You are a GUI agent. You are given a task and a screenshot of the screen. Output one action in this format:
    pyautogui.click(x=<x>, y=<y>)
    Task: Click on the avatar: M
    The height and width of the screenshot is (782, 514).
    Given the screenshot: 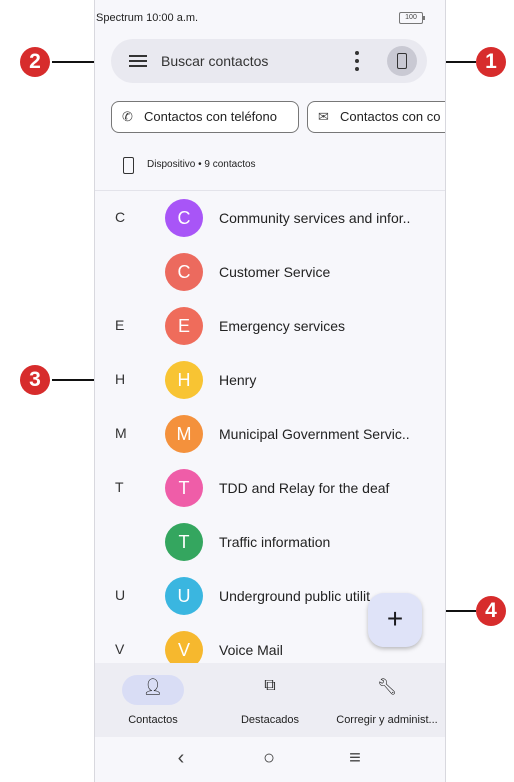 What is the action you would take?
    pyautogui.click(x=184, y=434)
    